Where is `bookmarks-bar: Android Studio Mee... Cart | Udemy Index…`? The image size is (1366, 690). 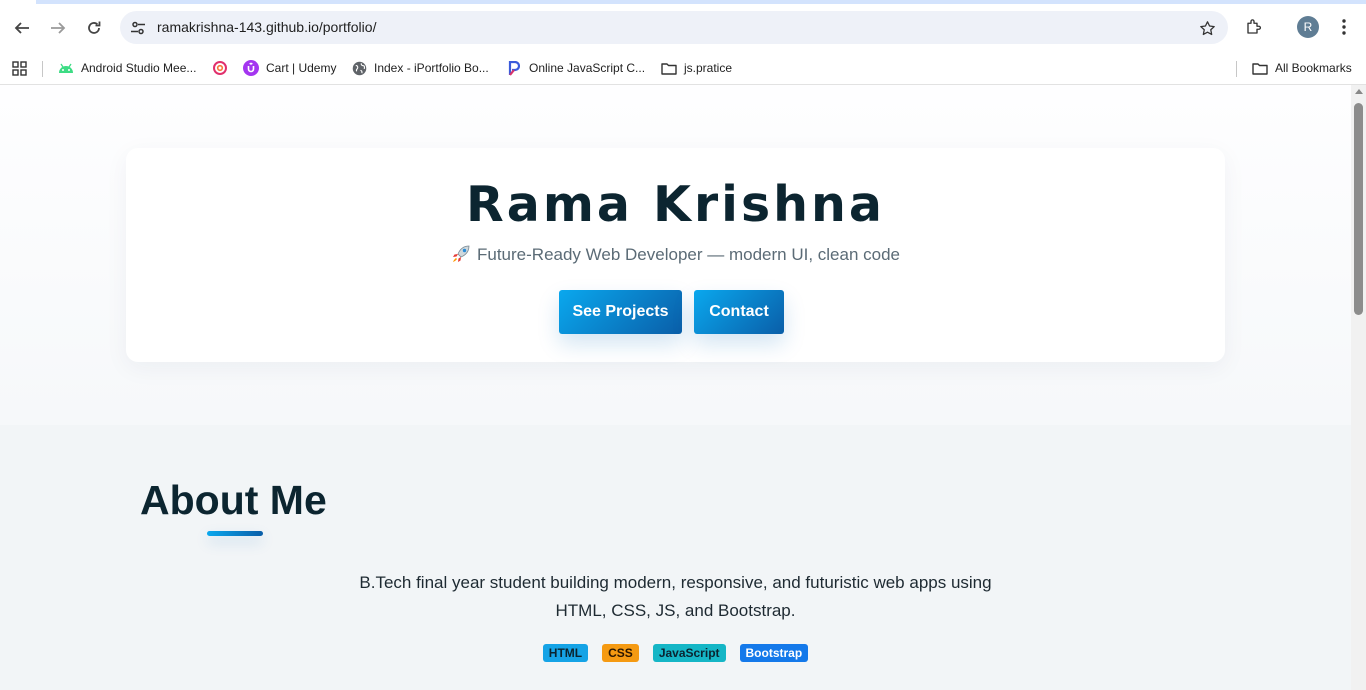 bookmarks-bar: Android Studio Mee... Cart | Udemy Index… is located at coordinates (683, 68).